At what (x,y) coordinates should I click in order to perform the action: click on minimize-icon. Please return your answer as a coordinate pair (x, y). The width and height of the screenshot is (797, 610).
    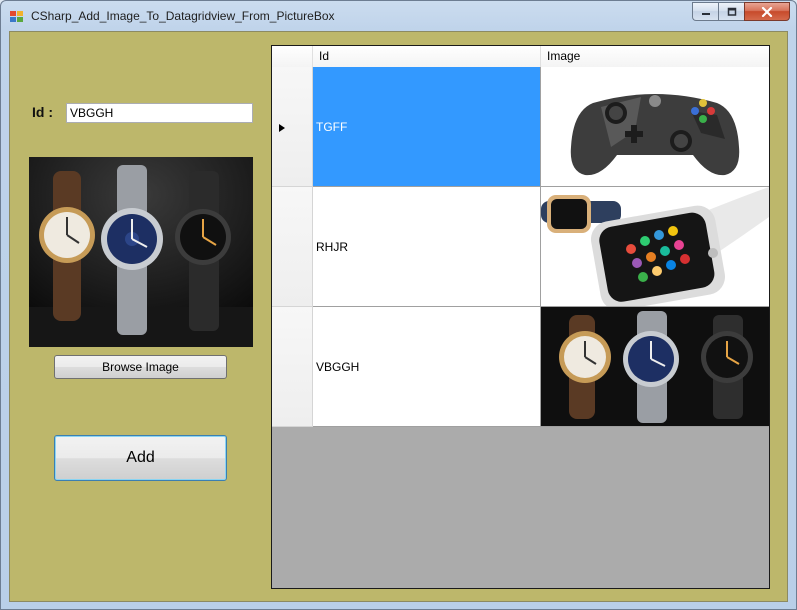
    Looking at the image, I should click on (705, 13).